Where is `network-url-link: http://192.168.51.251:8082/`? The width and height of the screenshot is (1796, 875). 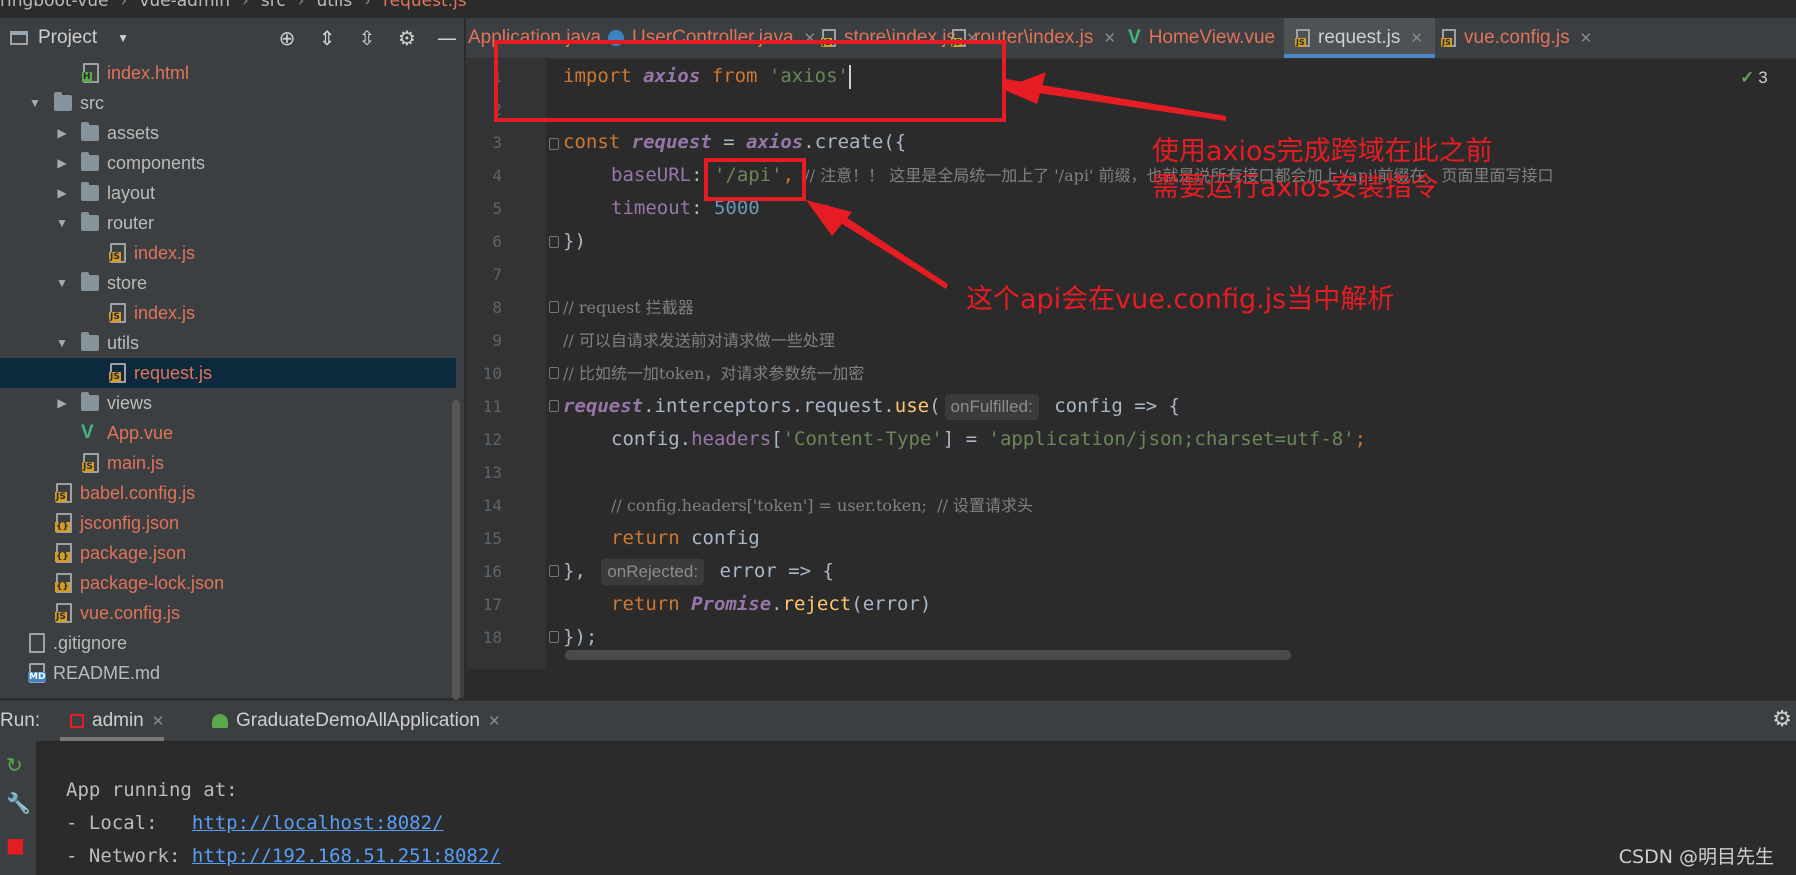
network-url-link: http://192.168.51.251:8082/ is located at coordinates (346, 856).